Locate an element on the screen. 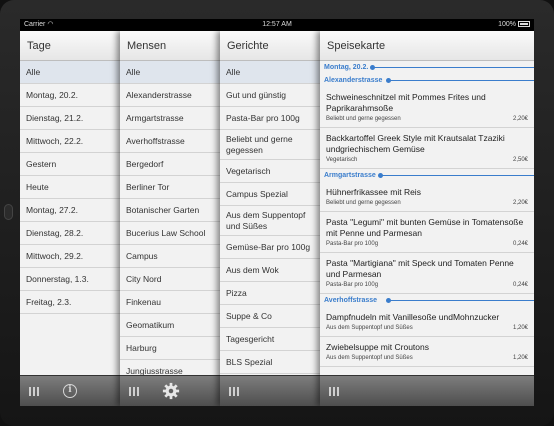 The width and height of the screenshot is (554, 426). speisekarte-toolbar is located at coordinates (427, 390).